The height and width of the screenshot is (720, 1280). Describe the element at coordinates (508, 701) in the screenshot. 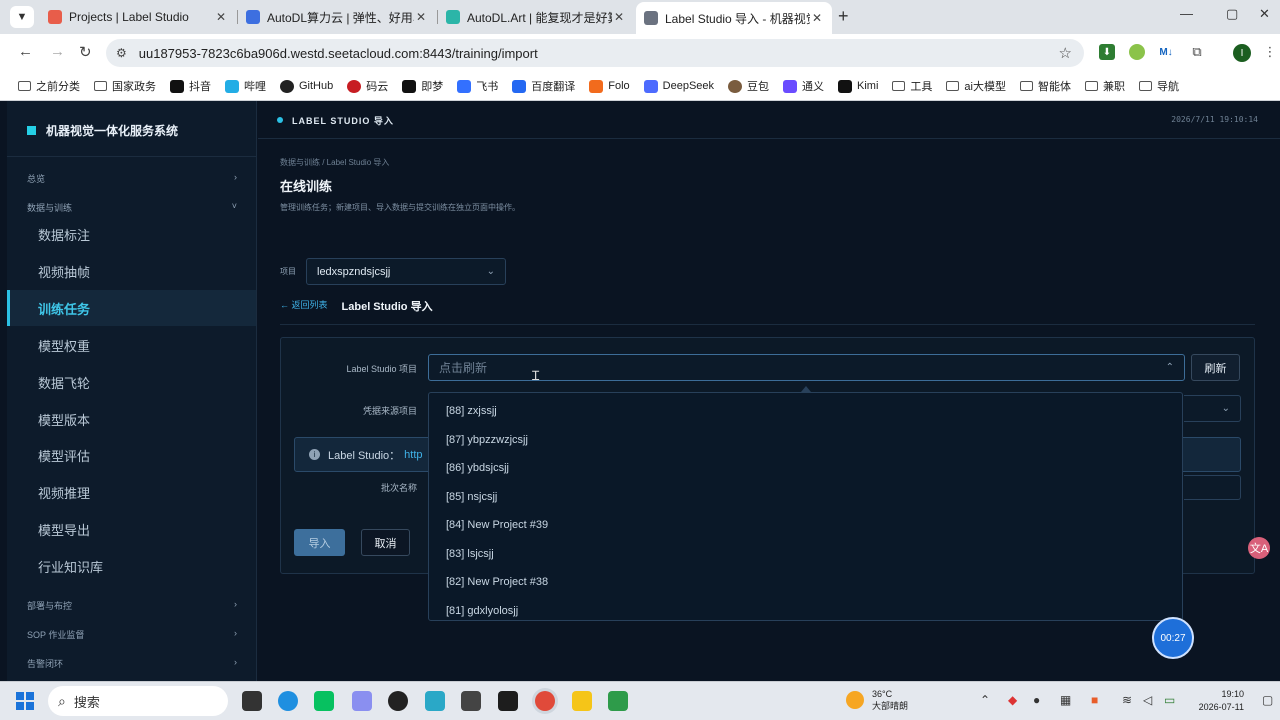

I see `terminal-icon` at that location.